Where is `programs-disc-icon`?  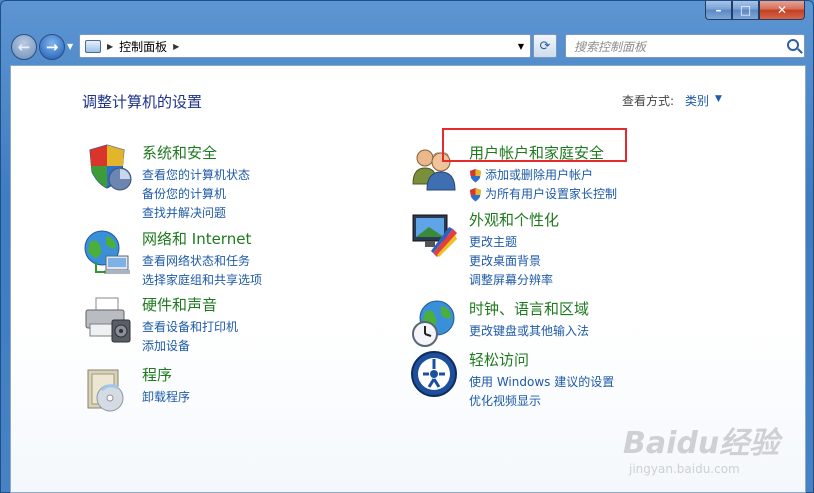 programs-disc-icon is located at coordinates (105, 390).